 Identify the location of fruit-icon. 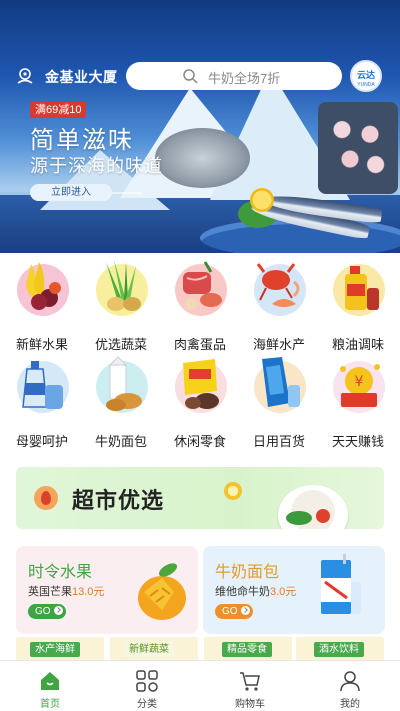
(43, 289).